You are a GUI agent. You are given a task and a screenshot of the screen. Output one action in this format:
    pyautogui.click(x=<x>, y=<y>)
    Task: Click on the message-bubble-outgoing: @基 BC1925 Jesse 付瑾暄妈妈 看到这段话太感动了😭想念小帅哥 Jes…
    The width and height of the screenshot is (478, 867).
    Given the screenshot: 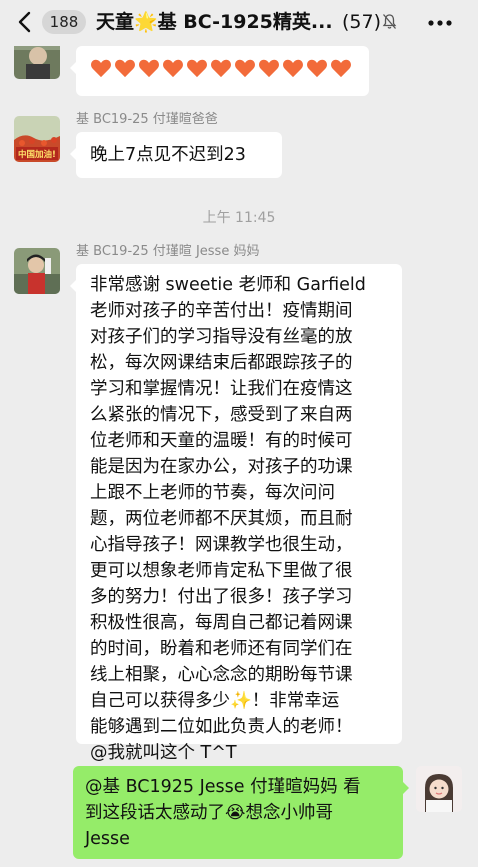 What is the action you would take?
    pyautogui.click(x=241, y=812)
    